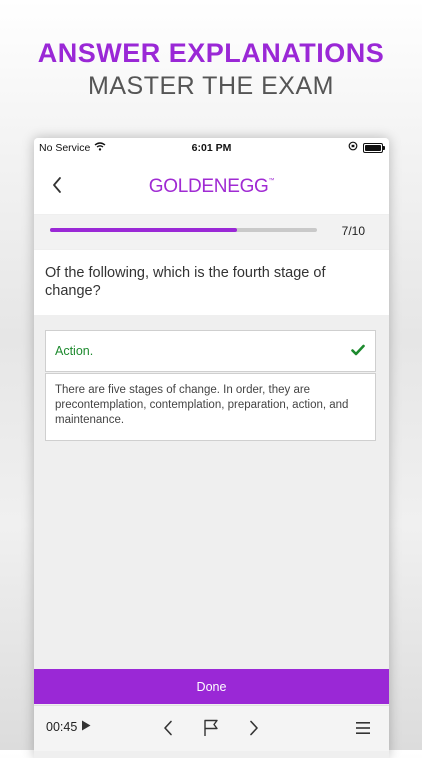 The width and height of the screenshot is (422, 758). I want to click on hamburger-menu-icon, so click(363, 728).